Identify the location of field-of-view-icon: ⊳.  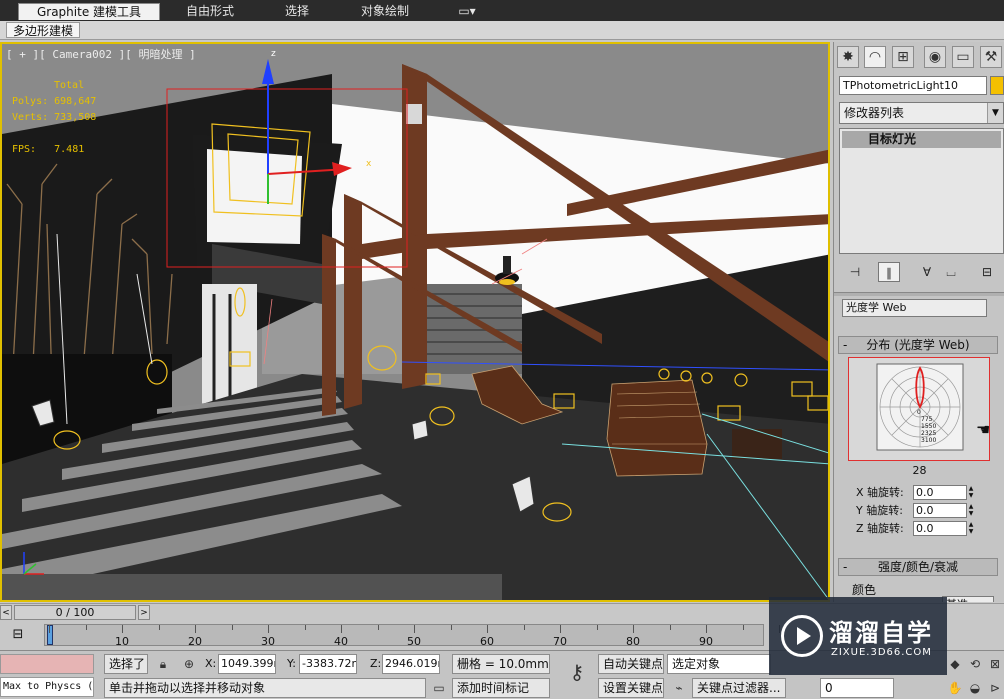
(995, 688).